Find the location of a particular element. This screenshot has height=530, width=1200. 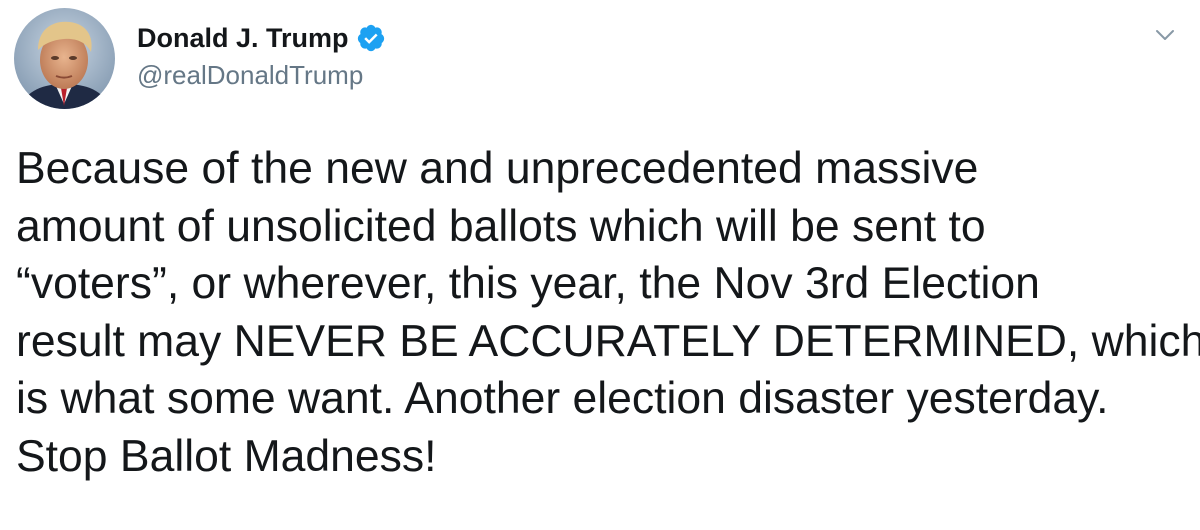

avatar-image is located at coordinates (64, 58).